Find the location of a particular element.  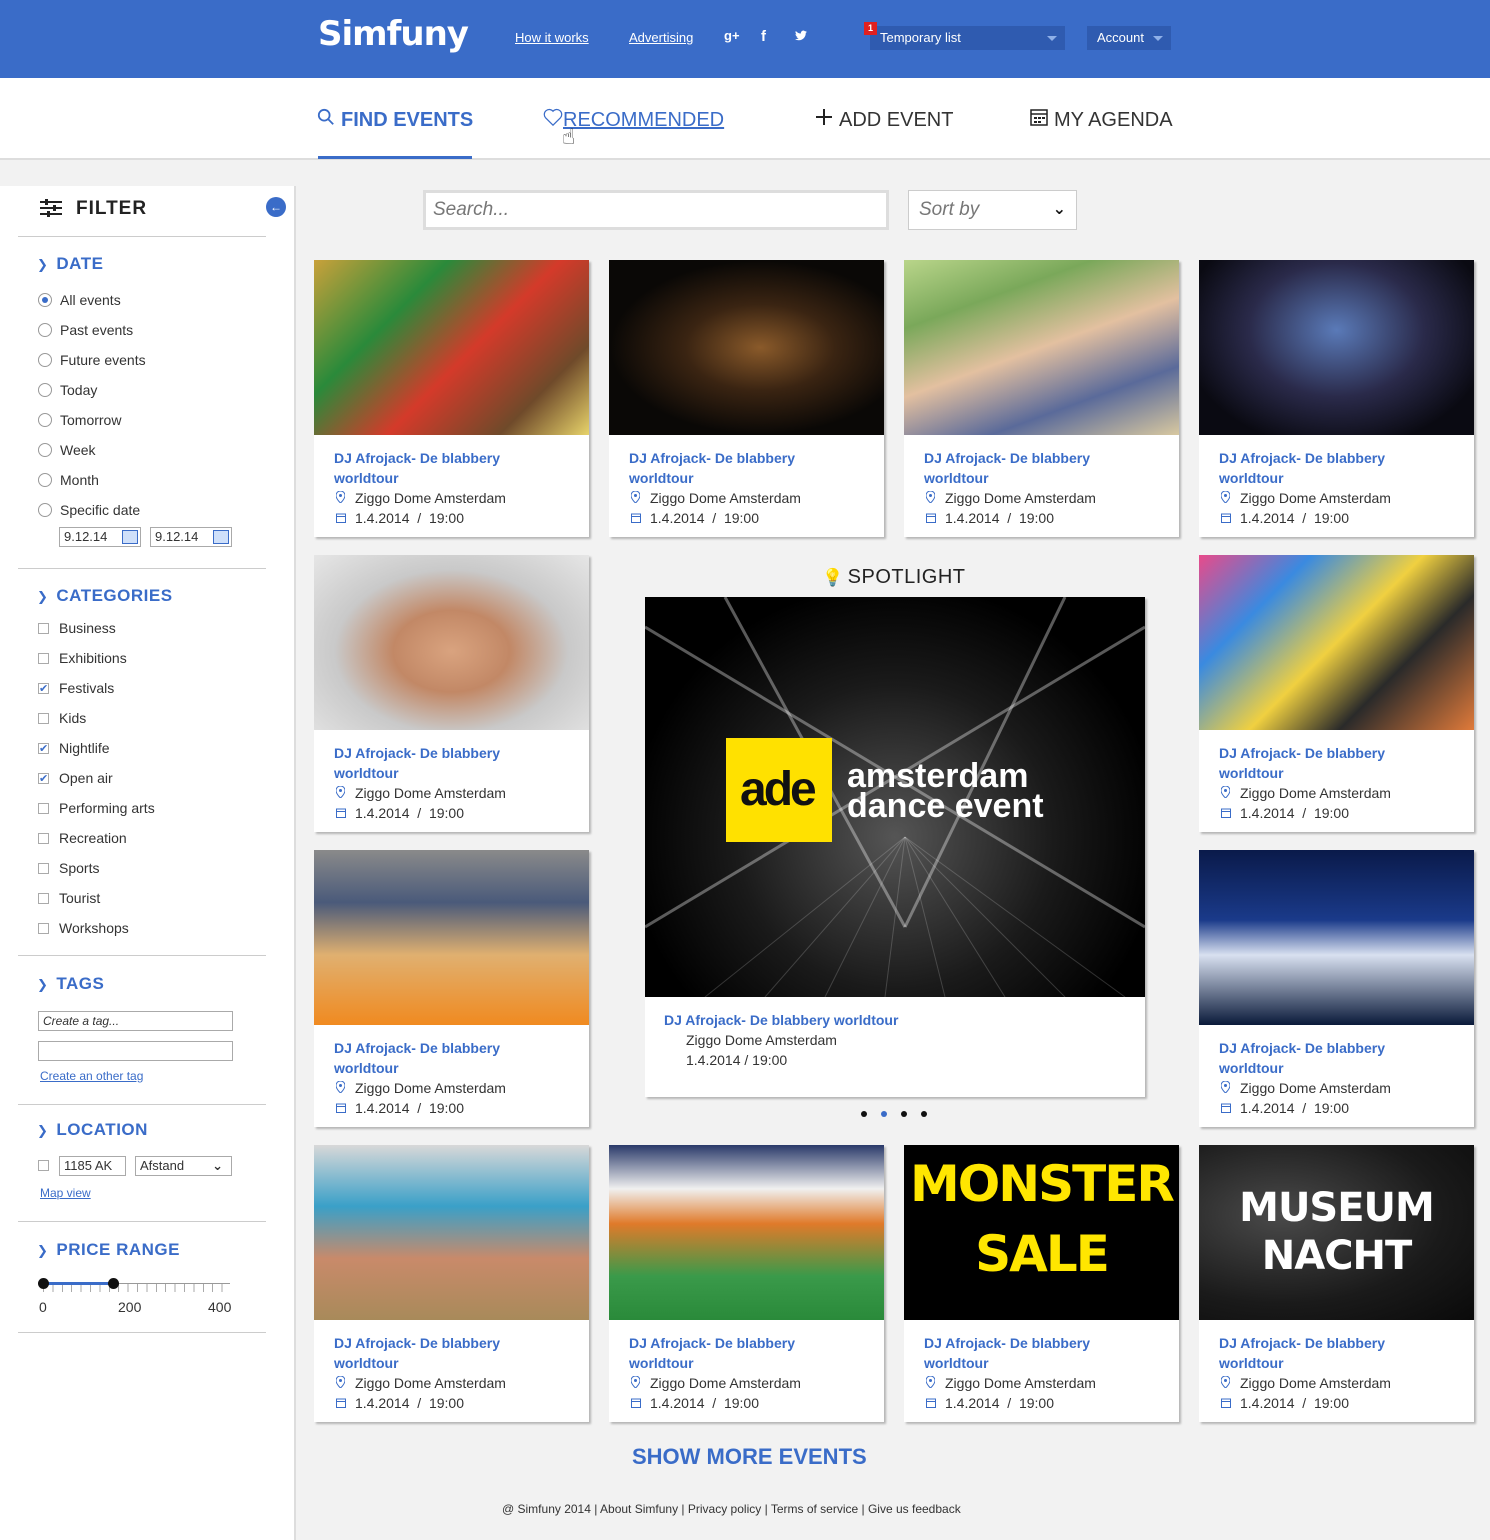

footer-terms-link: Terms of service is located at coordinates (814, 1509).